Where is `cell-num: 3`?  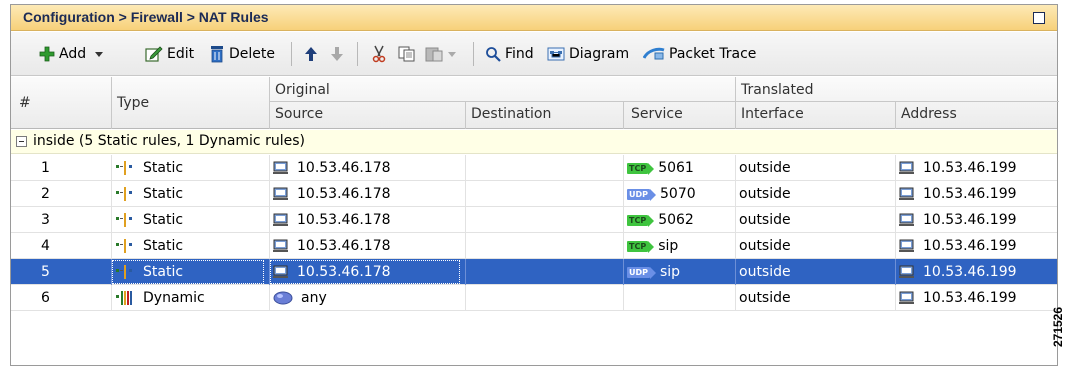
cell-num: 3 is located at coordinates (61, 220).